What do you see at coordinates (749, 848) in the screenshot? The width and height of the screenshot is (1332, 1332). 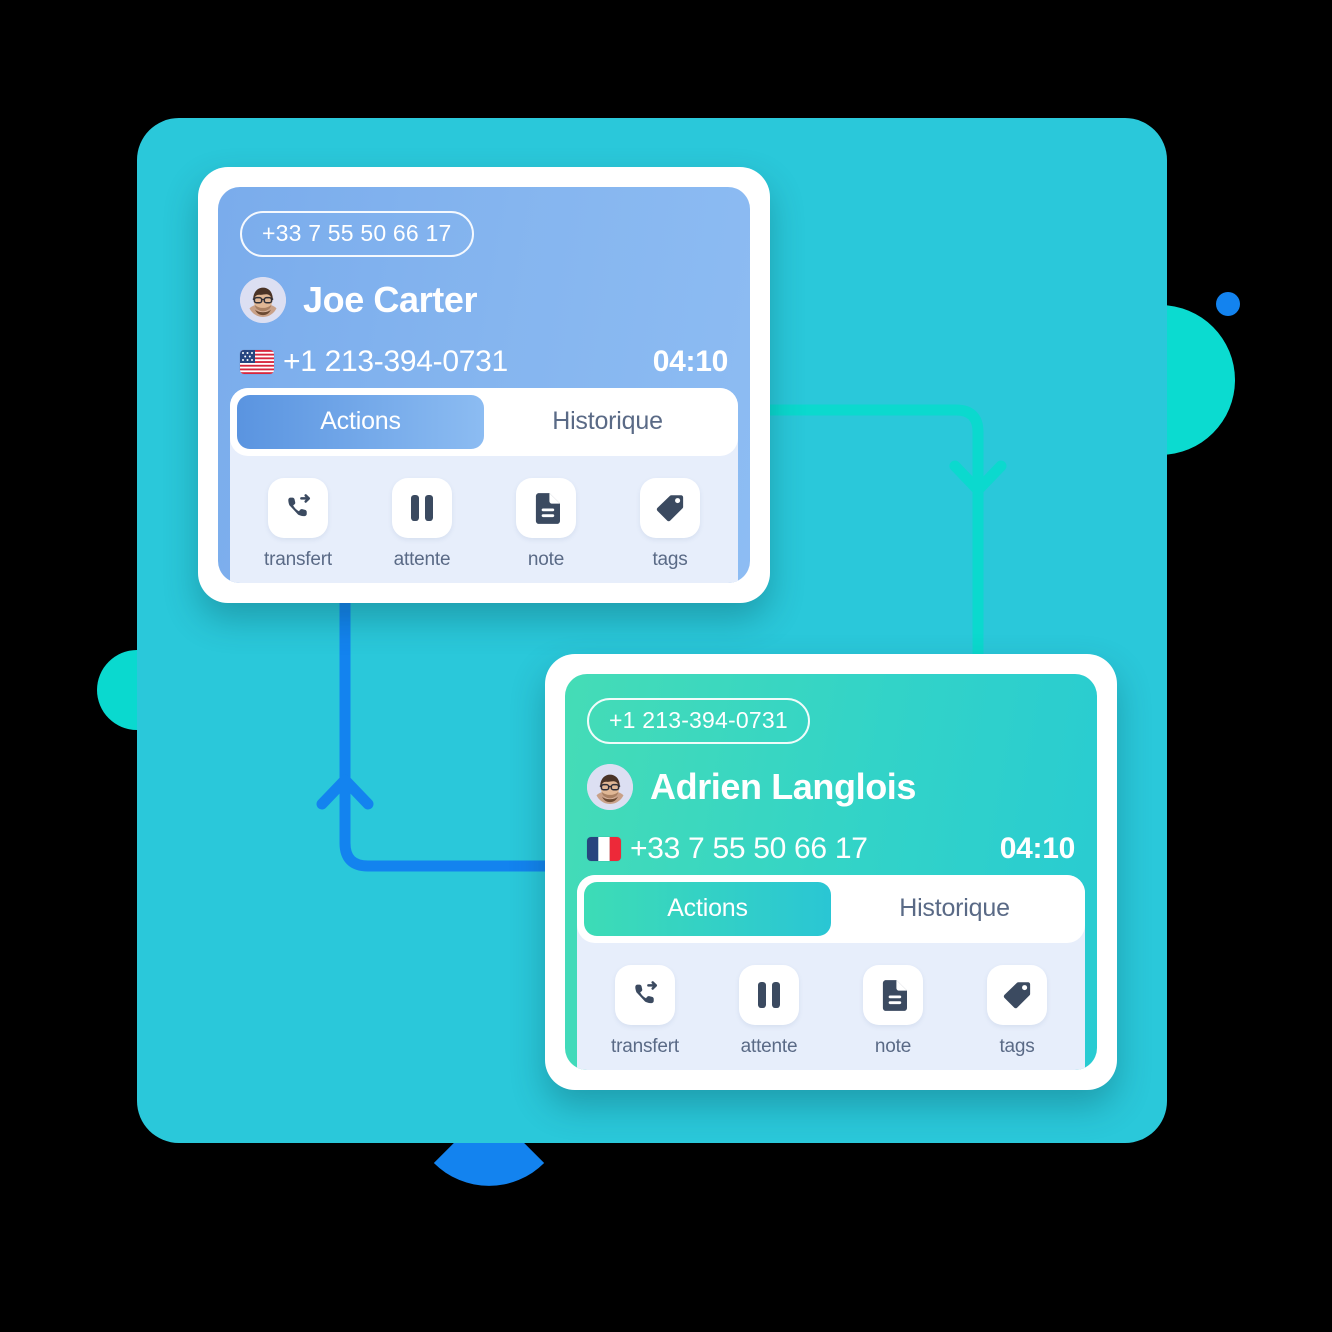 I see `phone-number: +33 7 55 50 66 17` at bounding box center [749, 848].